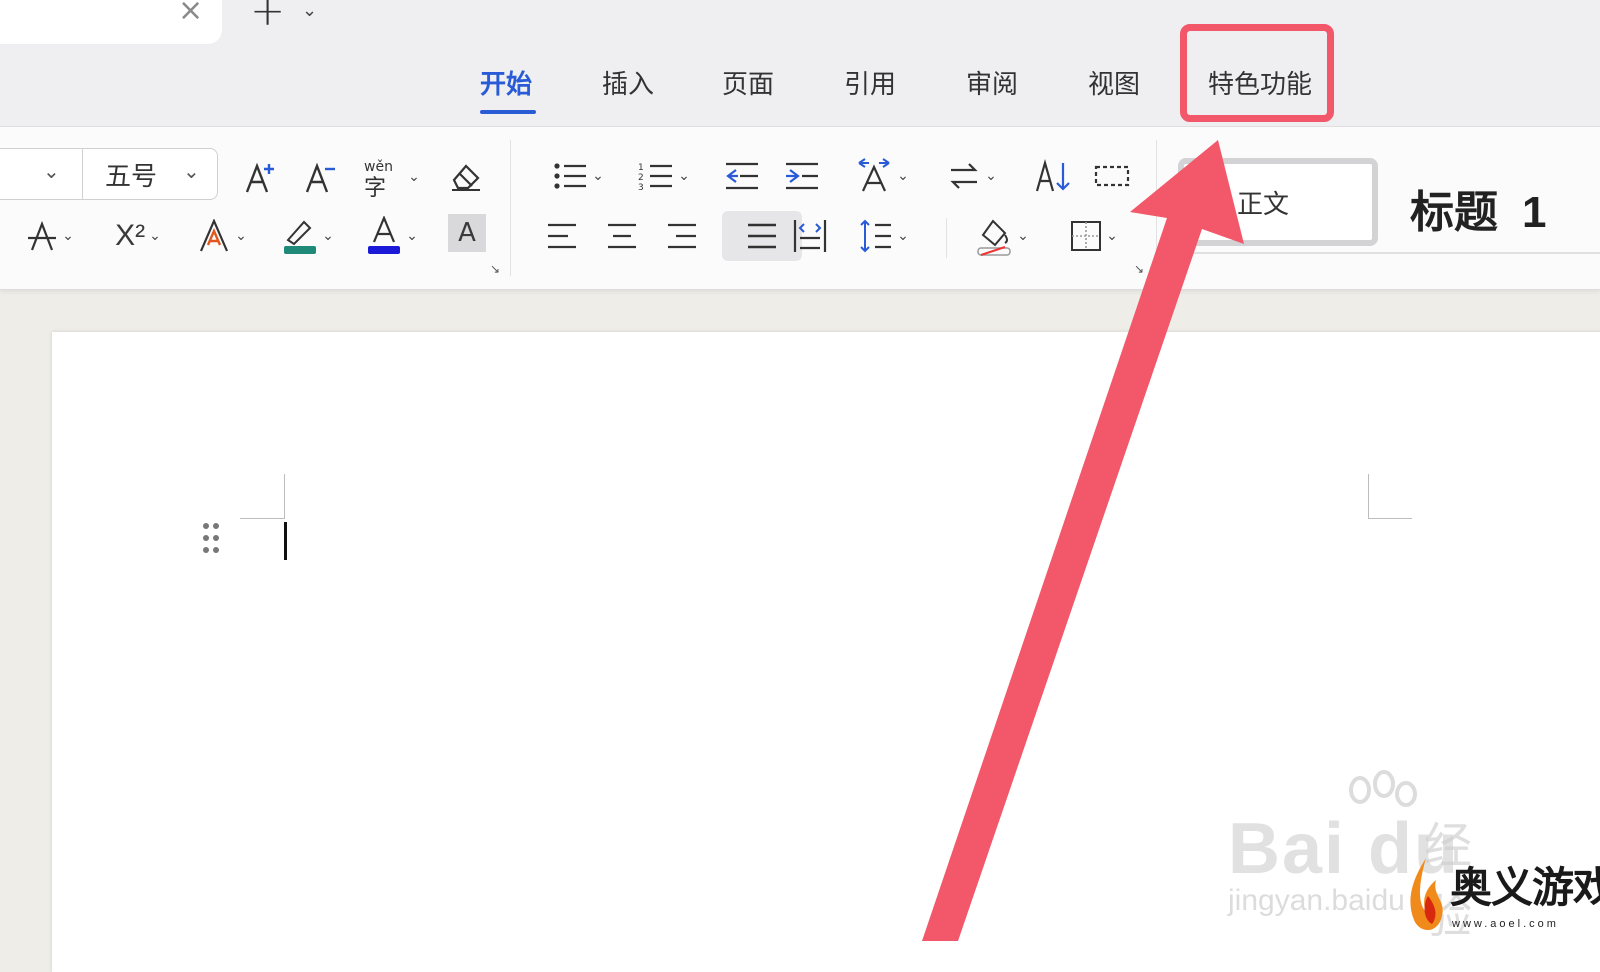 Image resolution: width=1600 pixels, height=972 pixels. I want to click on clear-format-icon, so click(466, 176).